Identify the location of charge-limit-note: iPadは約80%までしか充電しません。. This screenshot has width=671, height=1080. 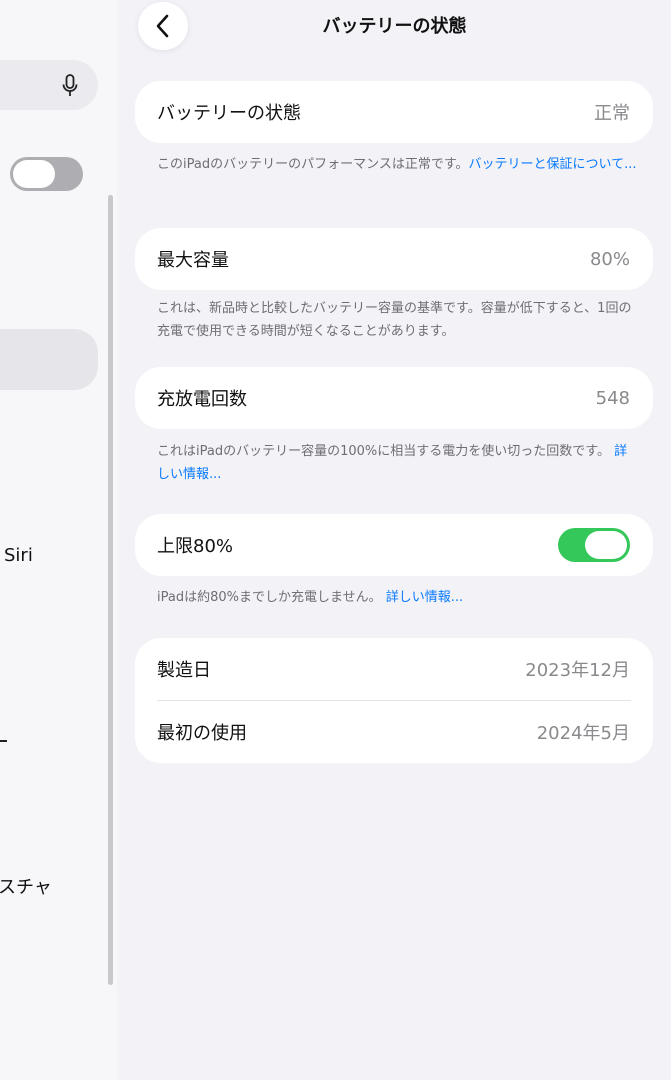
(269, 597).